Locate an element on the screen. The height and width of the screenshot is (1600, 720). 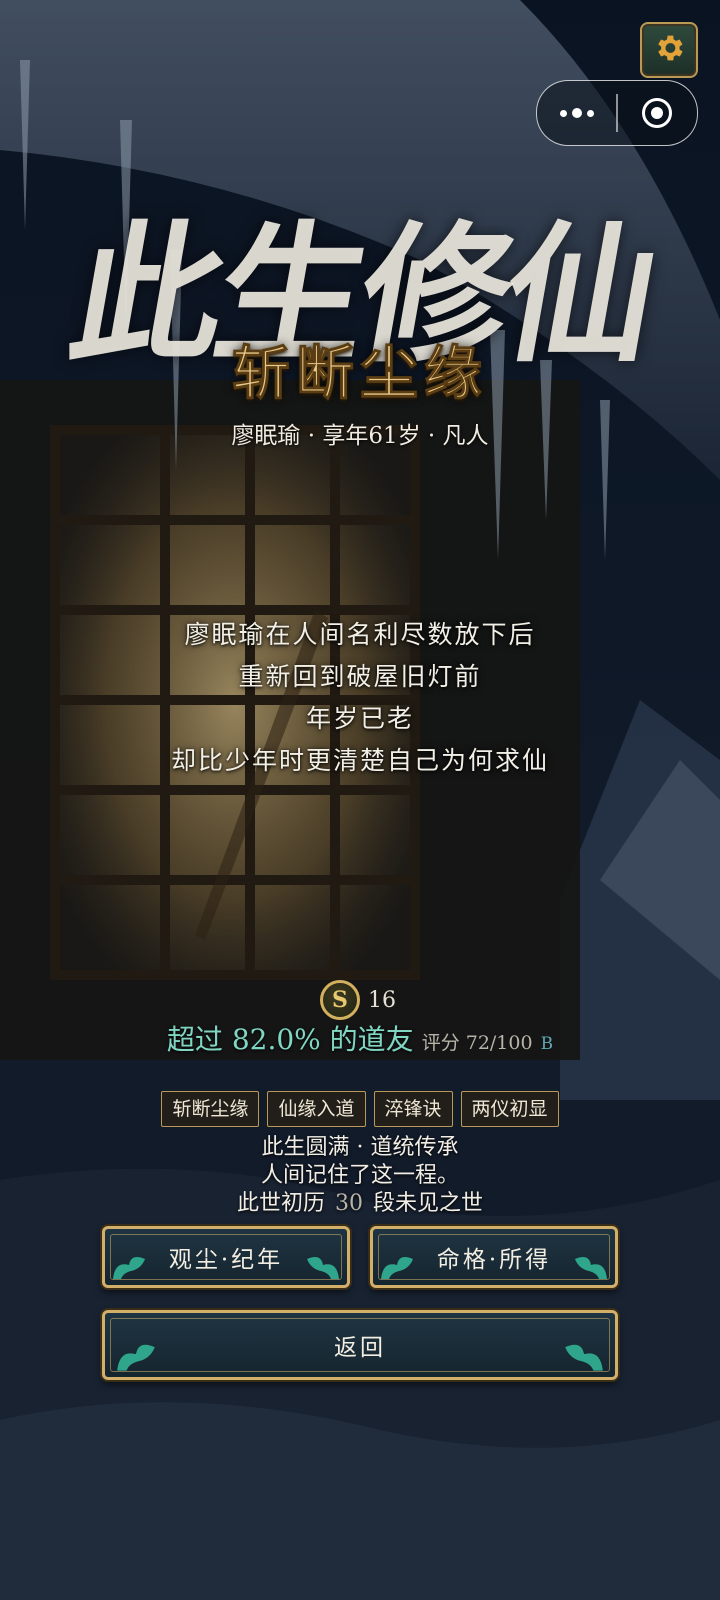
story-line: 却比少年时更清楚自己为何求仙 is located at coordinates (359, 760).